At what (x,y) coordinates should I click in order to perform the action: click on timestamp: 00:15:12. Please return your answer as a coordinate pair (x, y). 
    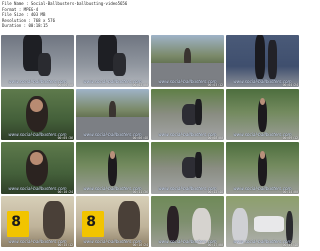
    Looking at the image, I should click on (65, 245).